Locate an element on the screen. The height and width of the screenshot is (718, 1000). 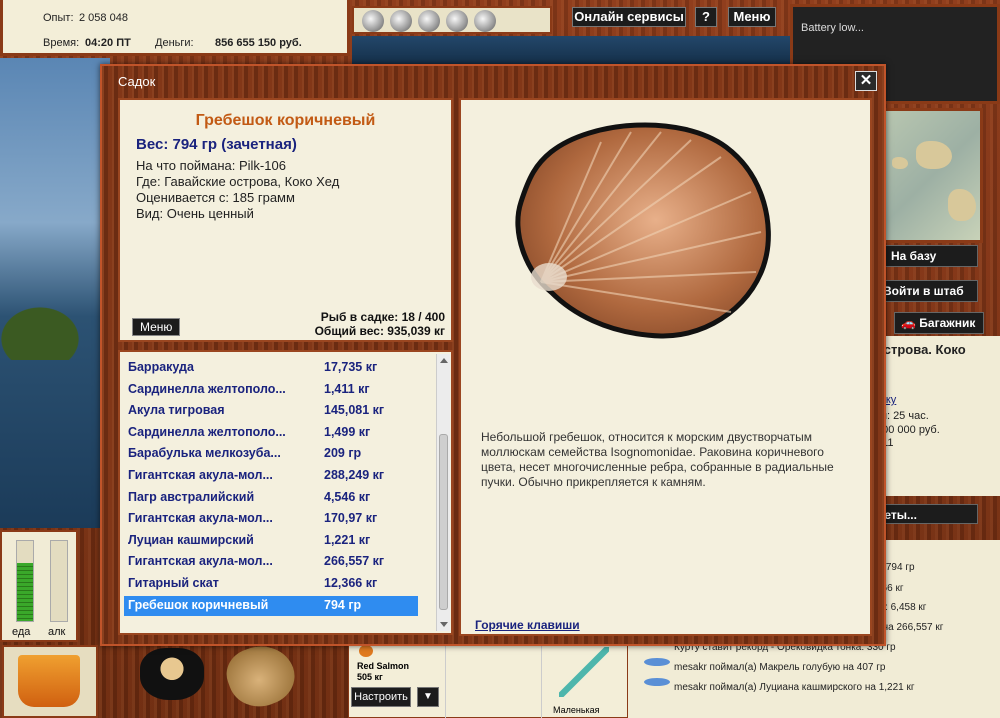
catch-row: Гитарный скат 12,366 кг is located at coordinates (271, 584).